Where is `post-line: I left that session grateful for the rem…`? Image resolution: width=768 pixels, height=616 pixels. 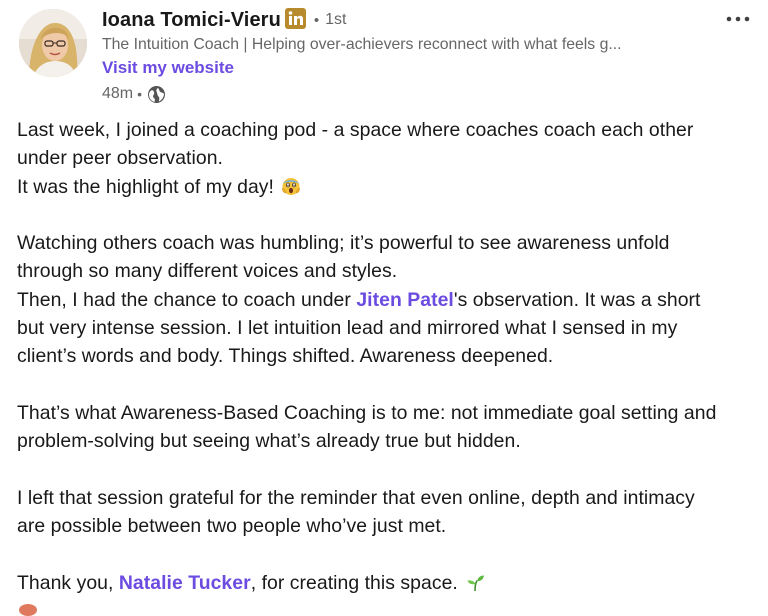
post-line: I left that session grateful for the rem… is located at coordinates (356, 497).